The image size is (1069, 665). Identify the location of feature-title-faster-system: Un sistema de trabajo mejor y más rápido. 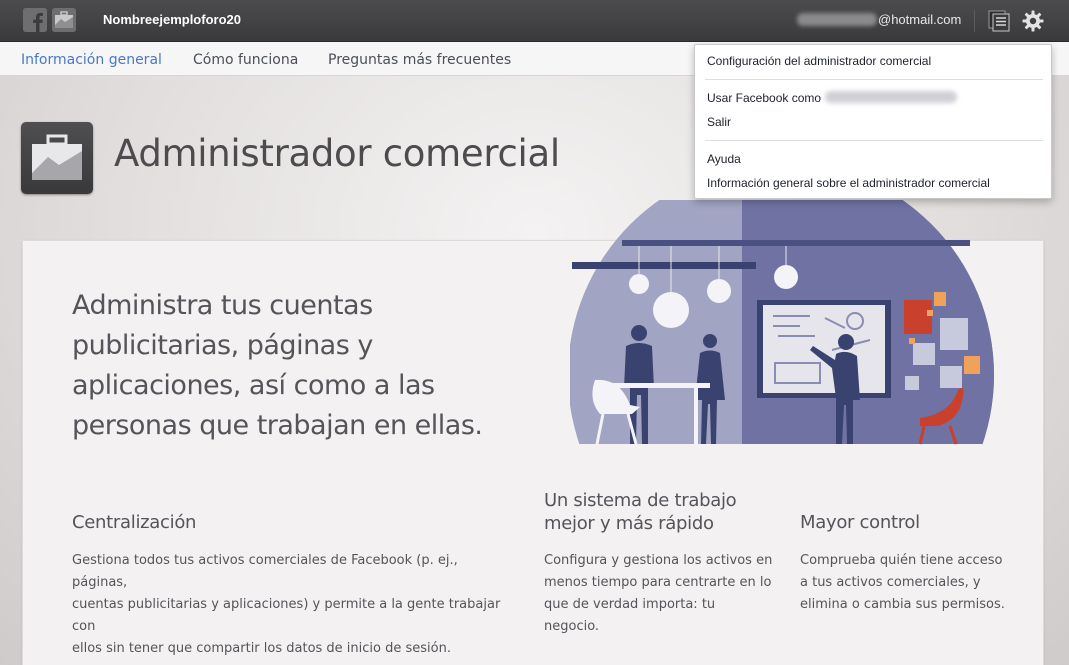
(640, 512).